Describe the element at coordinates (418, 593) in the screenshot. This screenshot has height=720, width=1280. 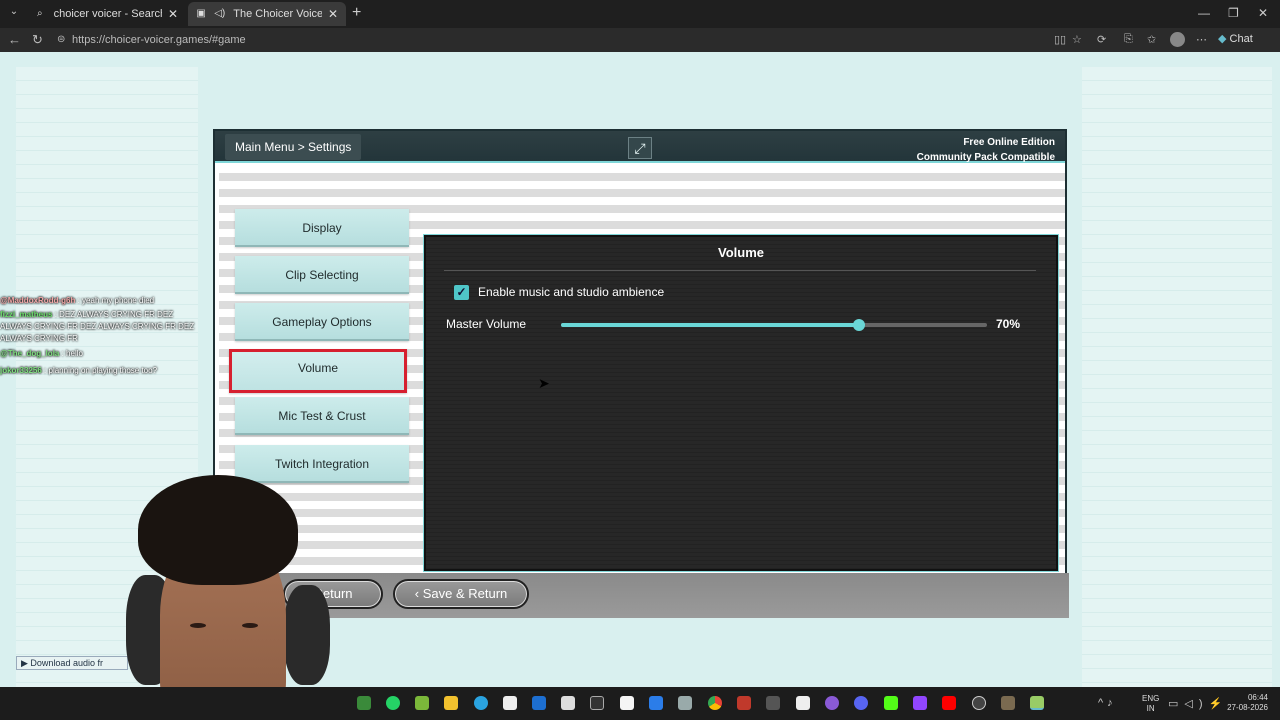
I see `chevron-left-icon: ‹` at that location.